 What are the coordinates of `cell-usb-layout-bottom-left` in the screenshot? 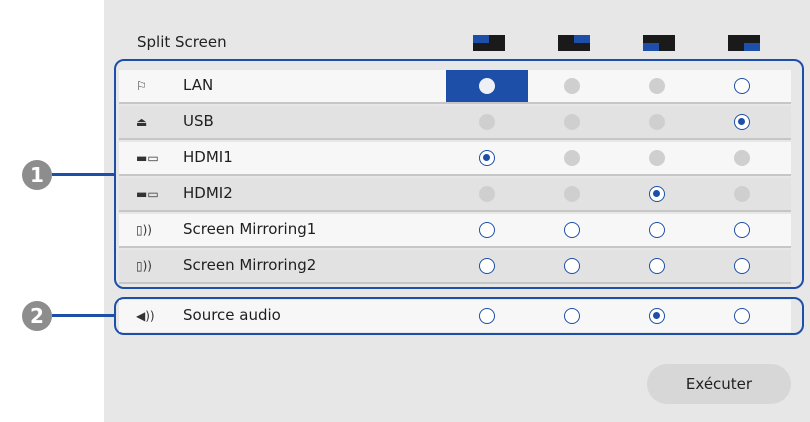 It's located at (657, 122).